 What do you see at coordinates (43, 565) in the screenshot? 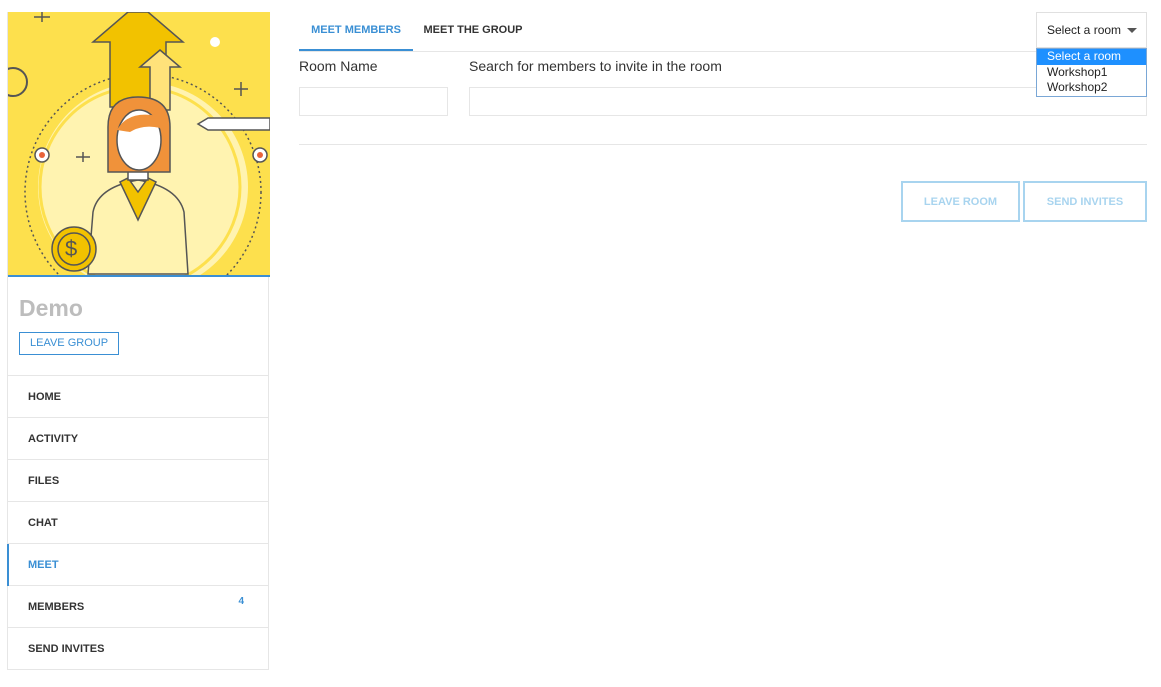
I see `nav-item-label: MEET` at bounding box center [43, 565].